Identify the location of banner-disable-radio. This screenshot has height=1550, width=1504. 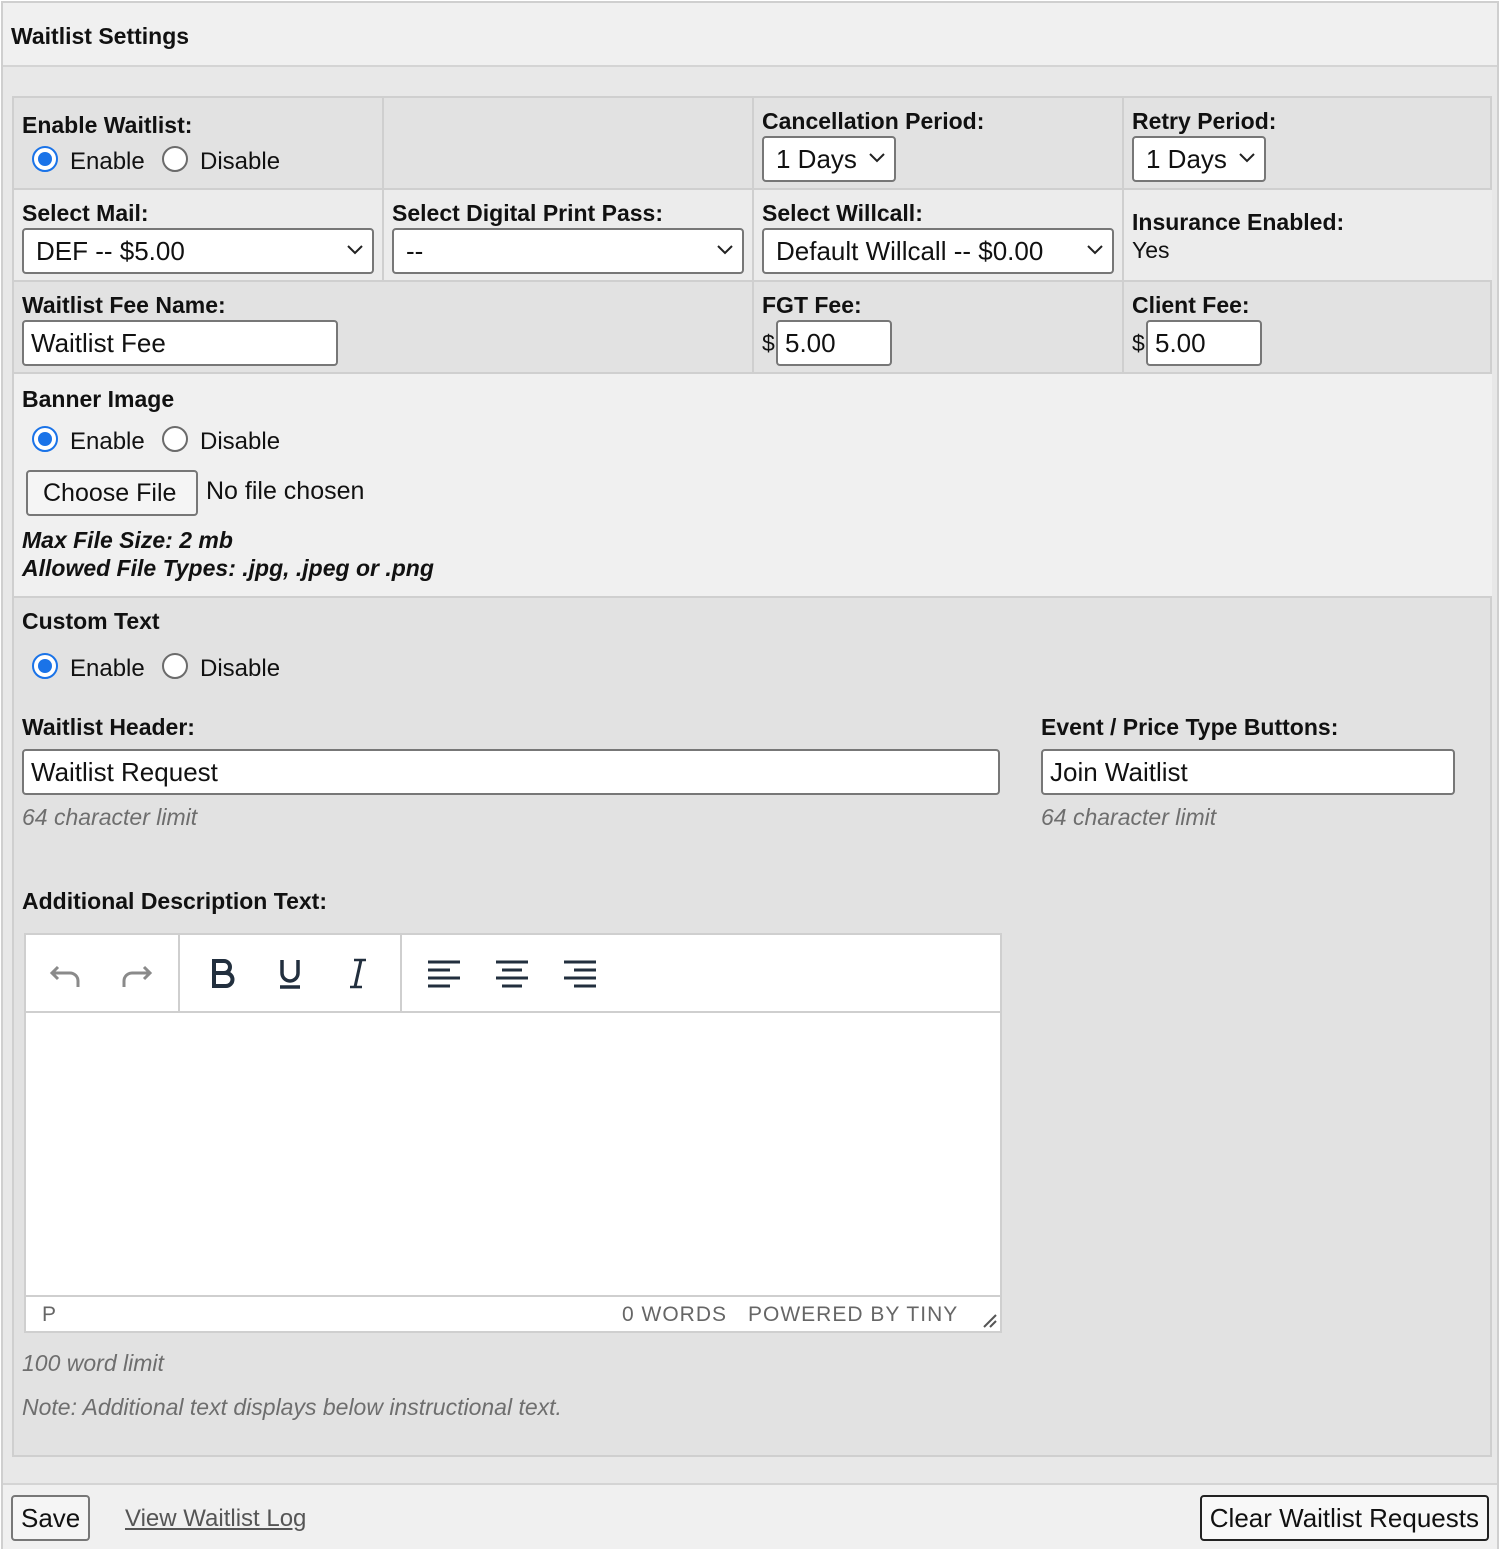
(175, 439).